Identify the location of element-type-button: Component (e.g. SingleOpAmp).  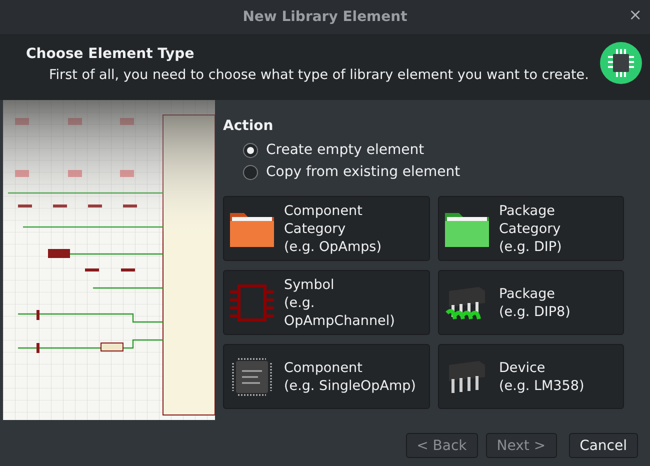
(326, 376).